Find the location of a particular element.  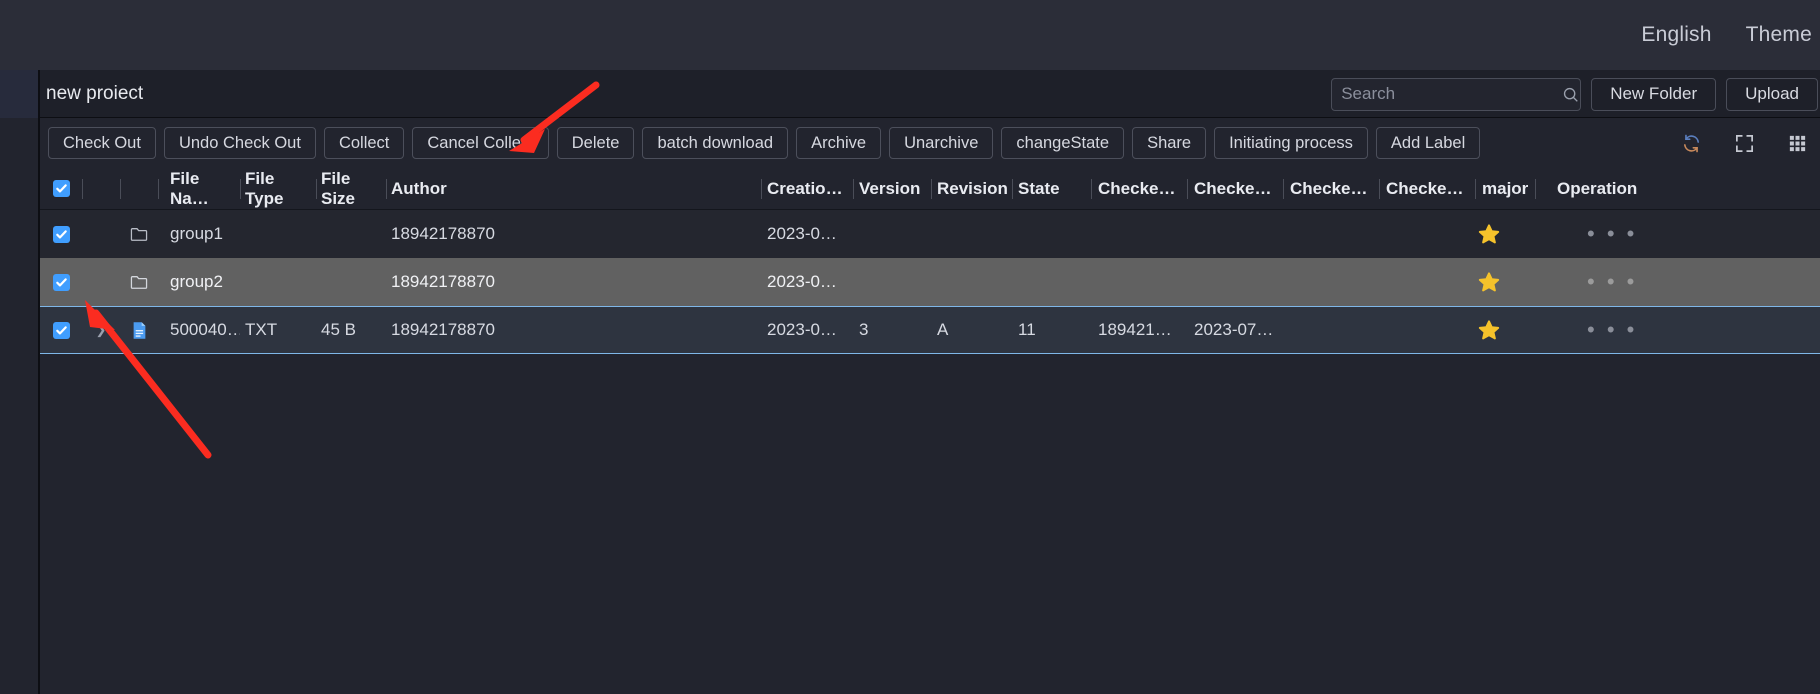

initiating-process-button: Initiating process is located at coordinates (1291, 143).